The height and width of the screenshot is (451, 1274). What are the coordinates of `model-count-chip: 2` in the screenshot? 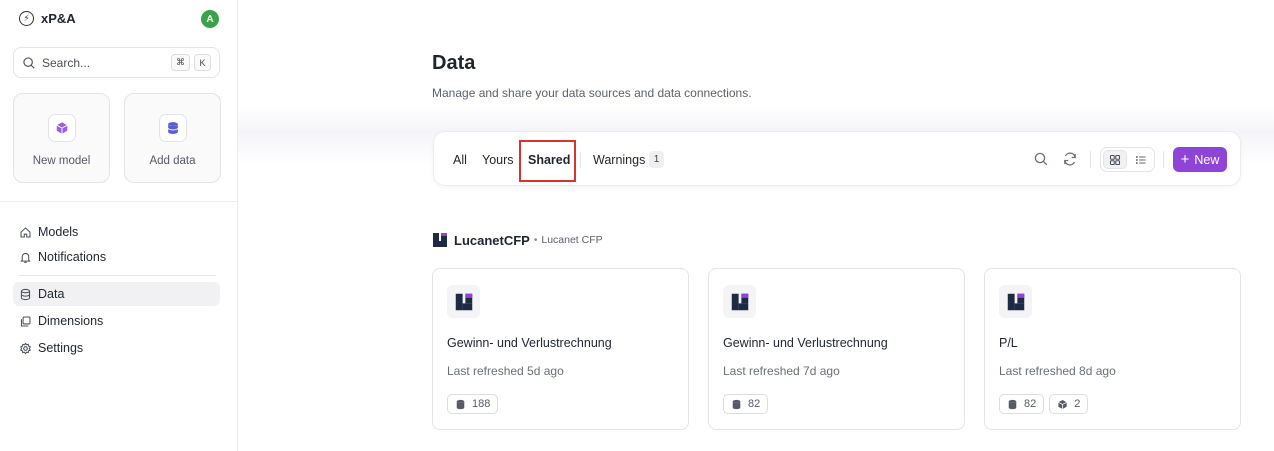 It's located at (1069, 404).